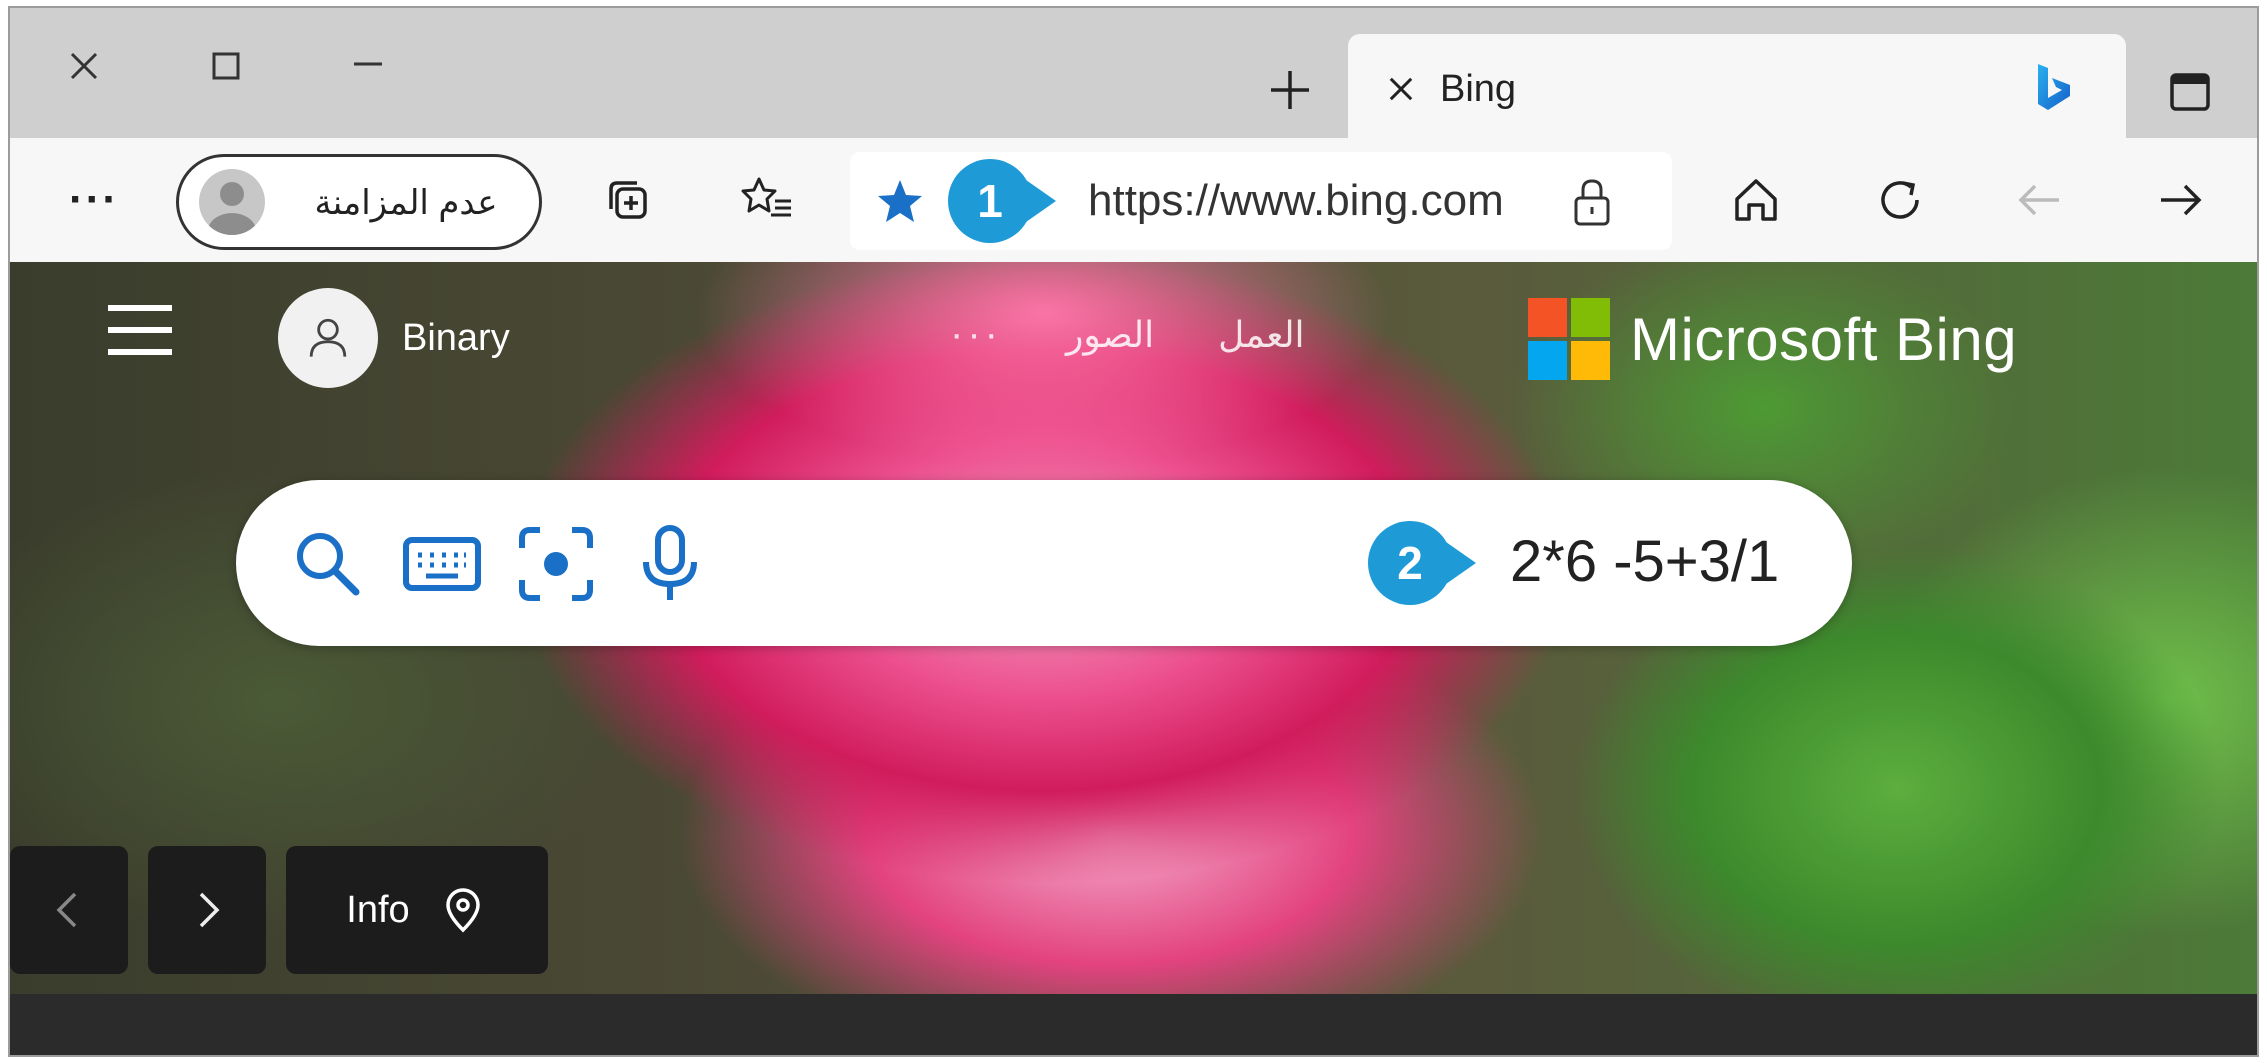  I want to click on profile-avatar-icon, so click(232, 202).